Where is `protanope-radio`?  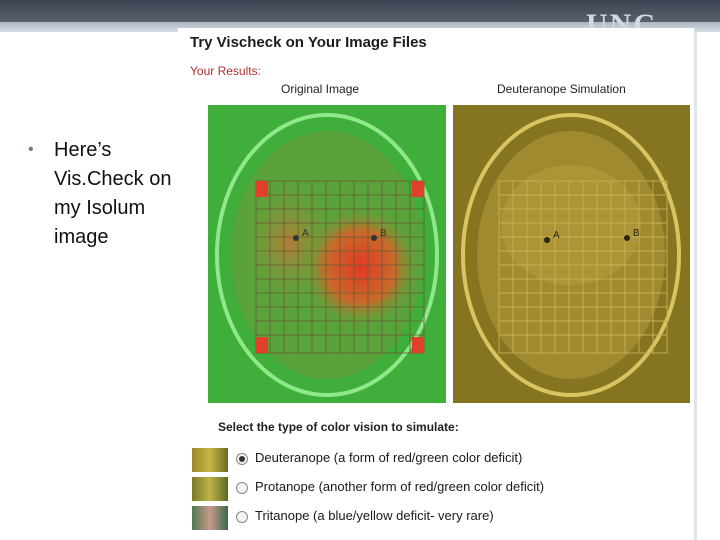
protanope-radio is located at coordinates (242, 488).